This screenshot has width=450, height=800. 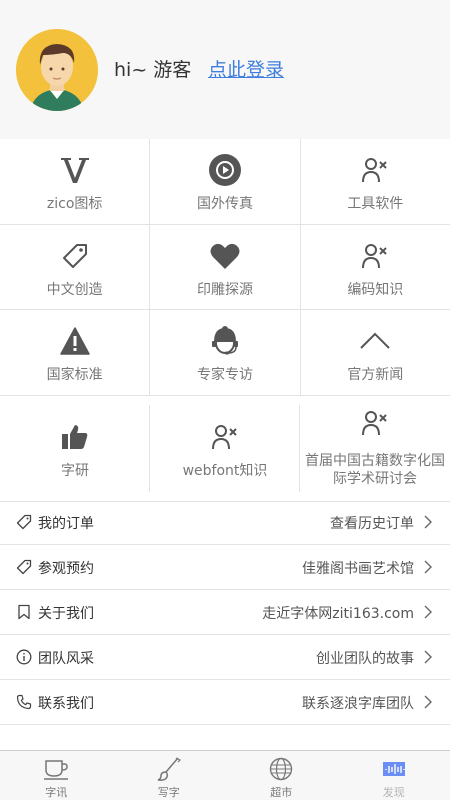 What do you see at coordinates (66, 659) in the screenshot?
I see `list-item-label: 团队风采` at bounding box center [66, 659].